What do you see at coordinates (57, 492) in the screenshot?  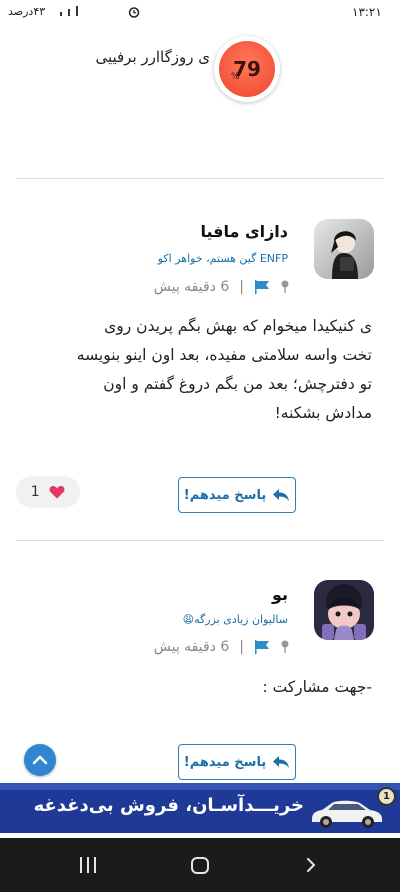 I see `heart-icon` at bounding box center [57, 492].